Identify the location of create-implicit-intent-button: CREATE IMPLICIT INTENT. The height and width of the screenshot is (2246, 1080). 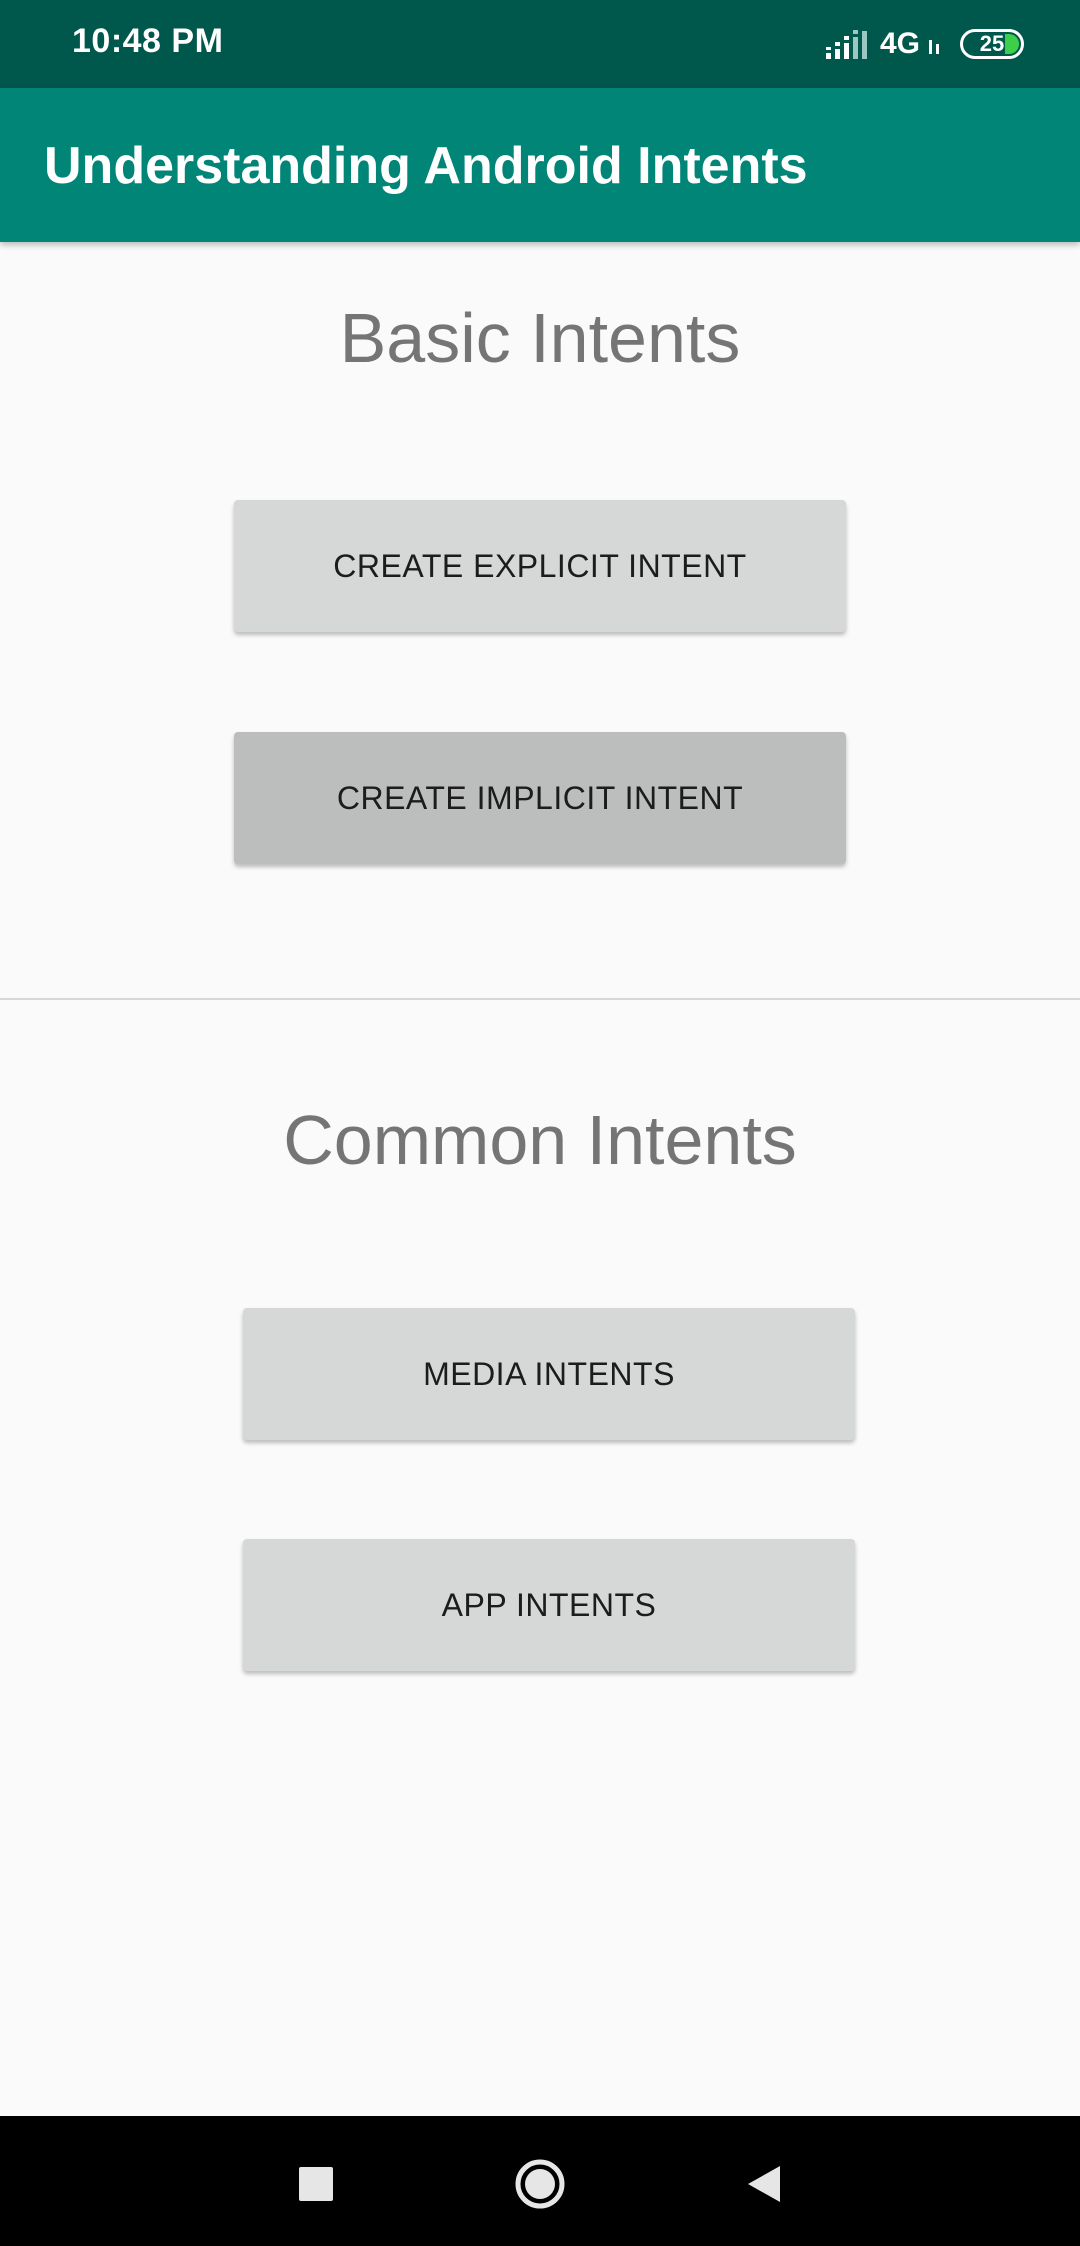
(540, 798).